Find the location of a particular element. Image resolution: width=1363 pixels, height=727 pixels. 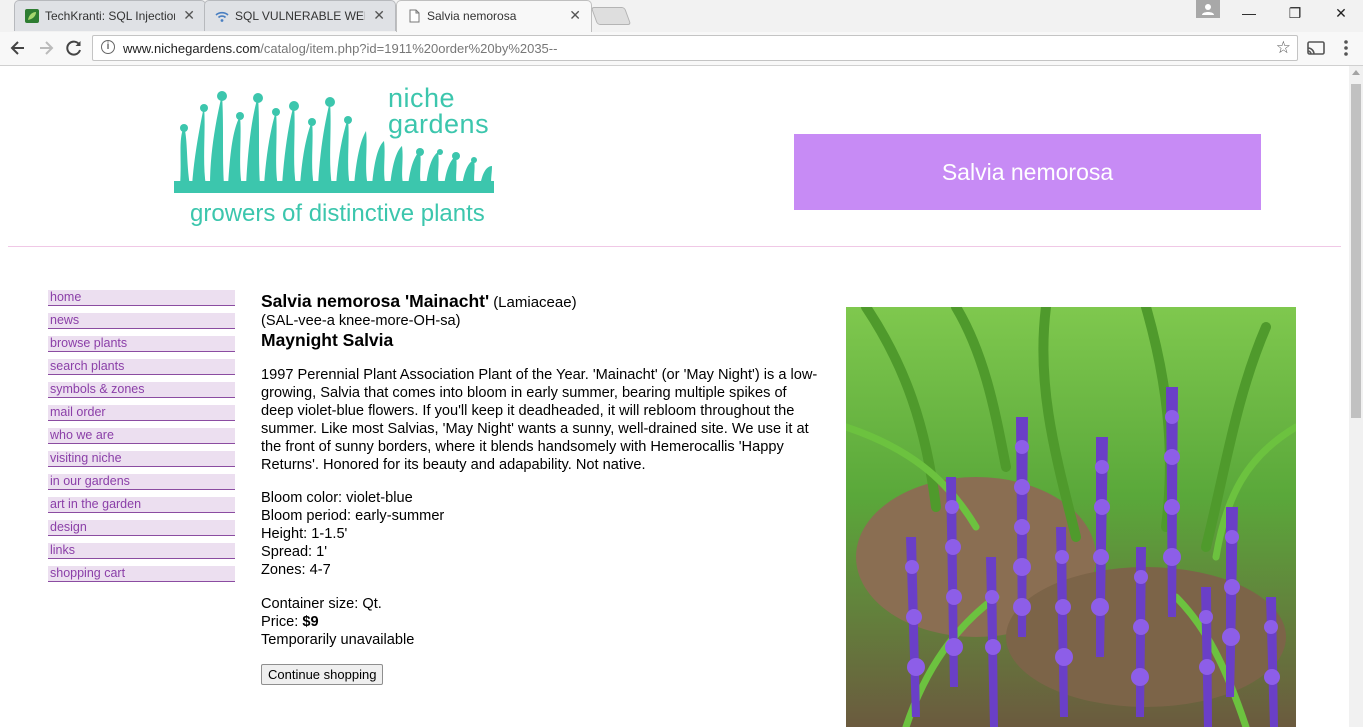

reload-icon is located at coordinates (74, 48).